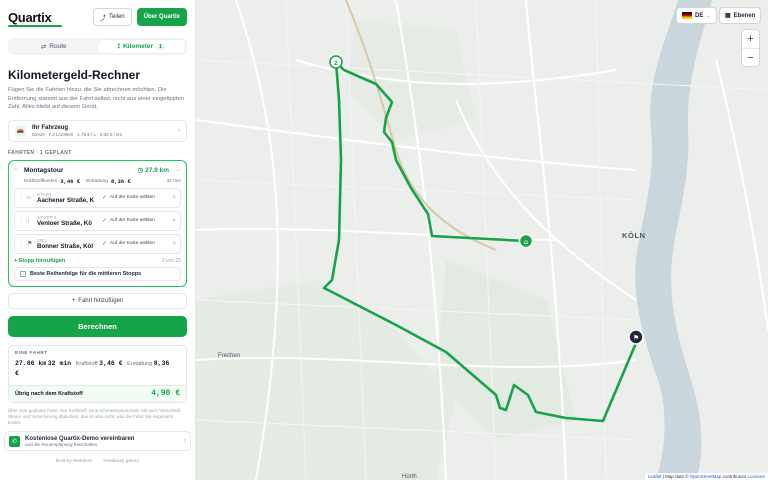 The width and height of the screenshot is (768, 480). Describe the element at coordinates (68, 246) in the screenshot. I see `stop-destination-input: Bonner Straße, Köl` at that location.